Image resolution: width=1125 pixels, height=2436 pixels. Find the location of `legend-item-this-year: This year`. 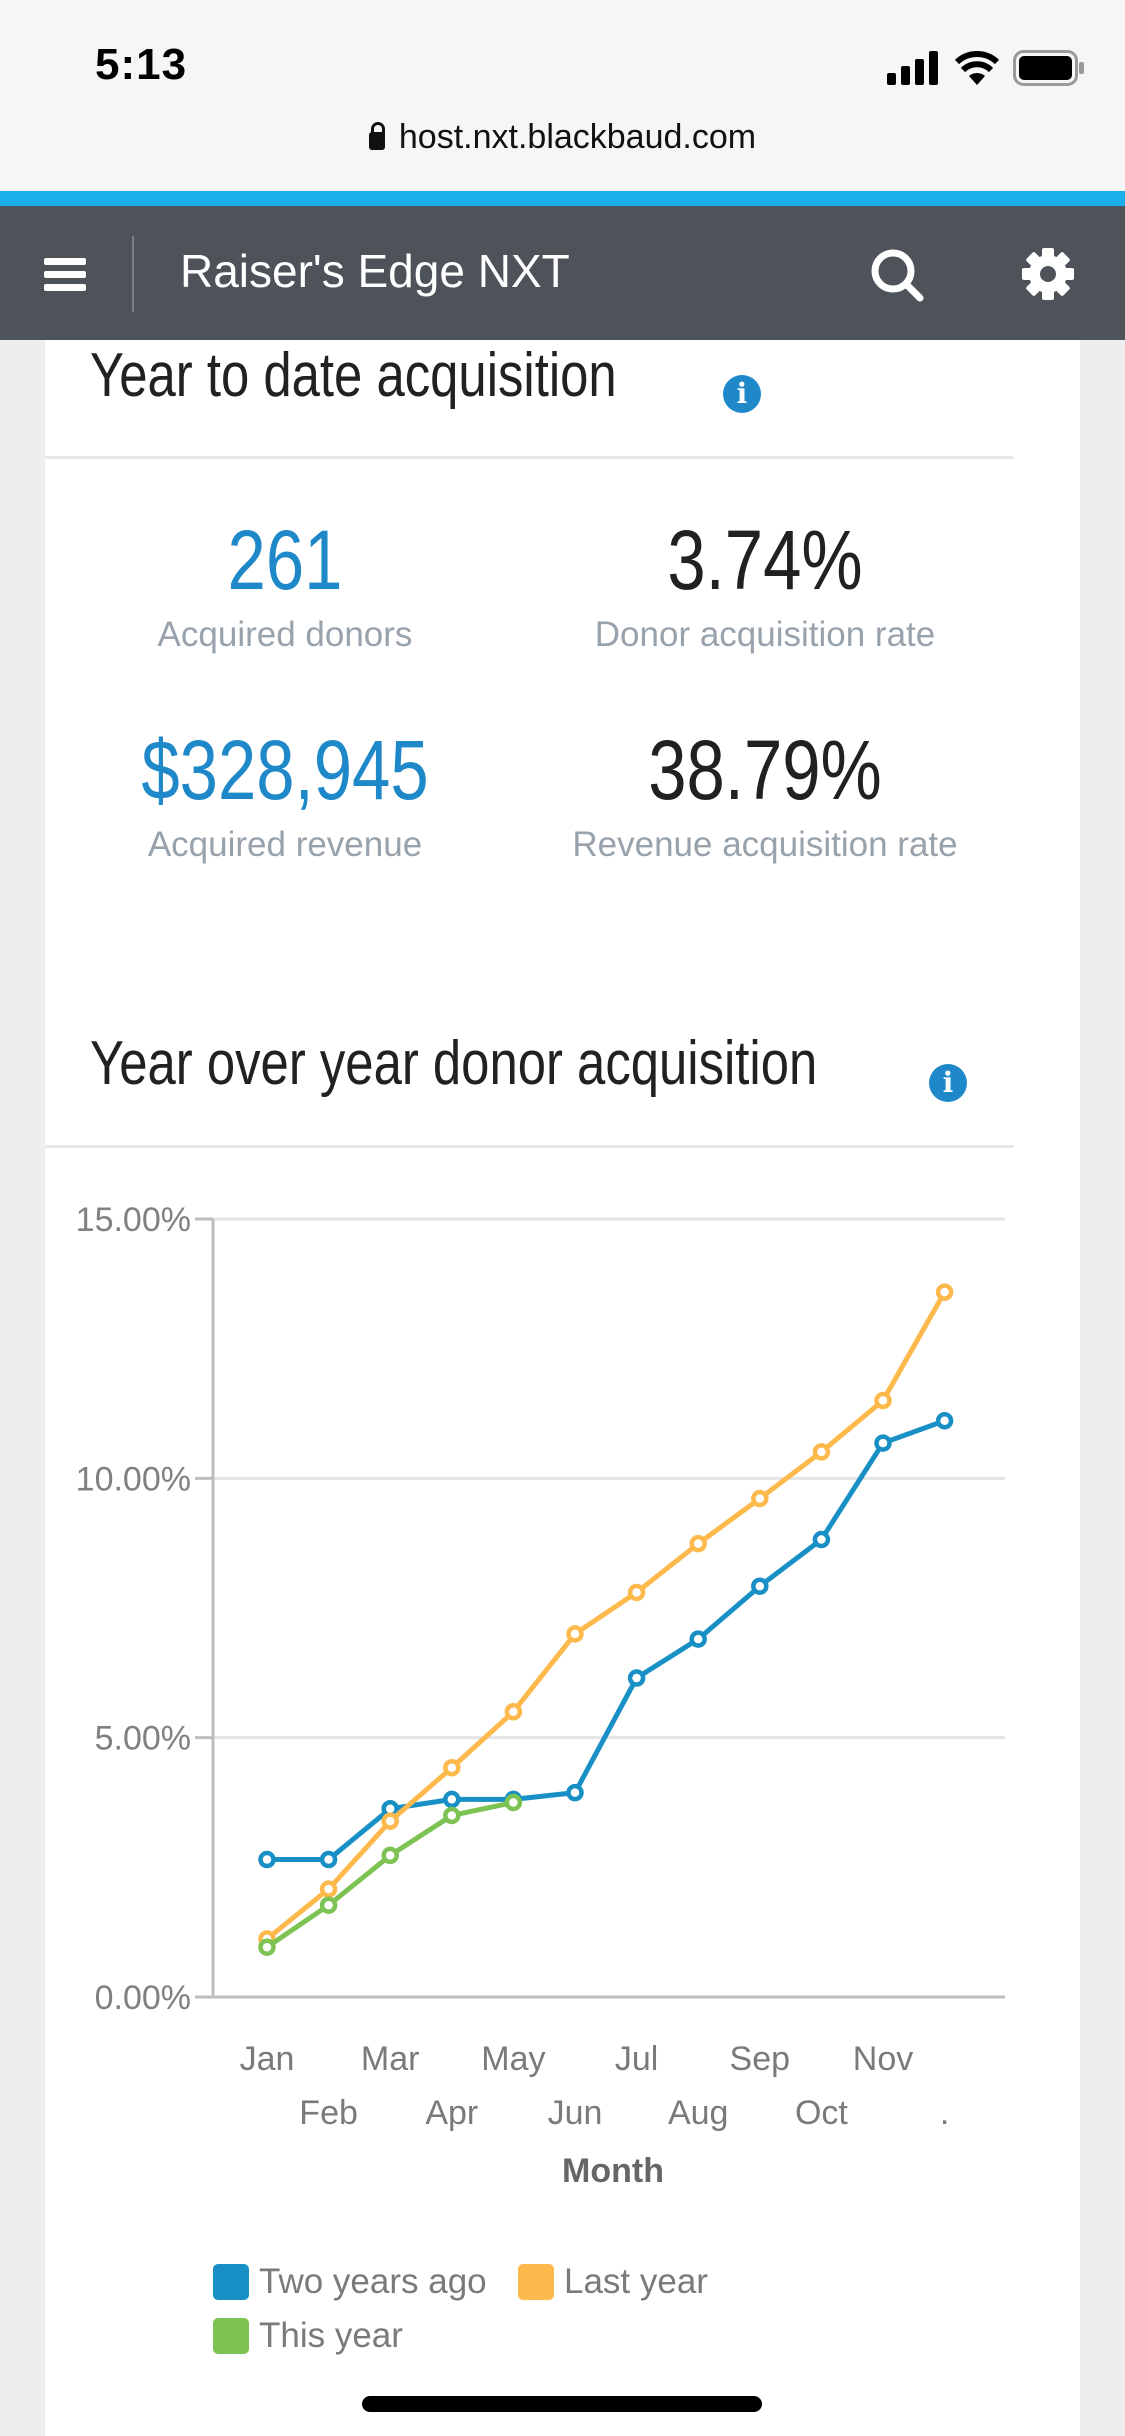

legend-item-this-year: This year is located at coordinates (308, 2336).